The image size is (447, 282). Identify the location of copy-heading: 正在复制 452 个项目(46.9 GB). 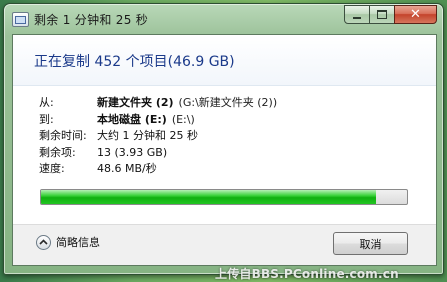
(134, 62).